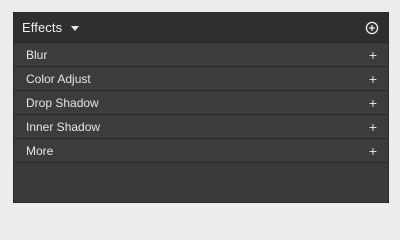 This screenshot has width=400, height=240. I want to click on effect-label: Color Adjust, so click(58, 78).